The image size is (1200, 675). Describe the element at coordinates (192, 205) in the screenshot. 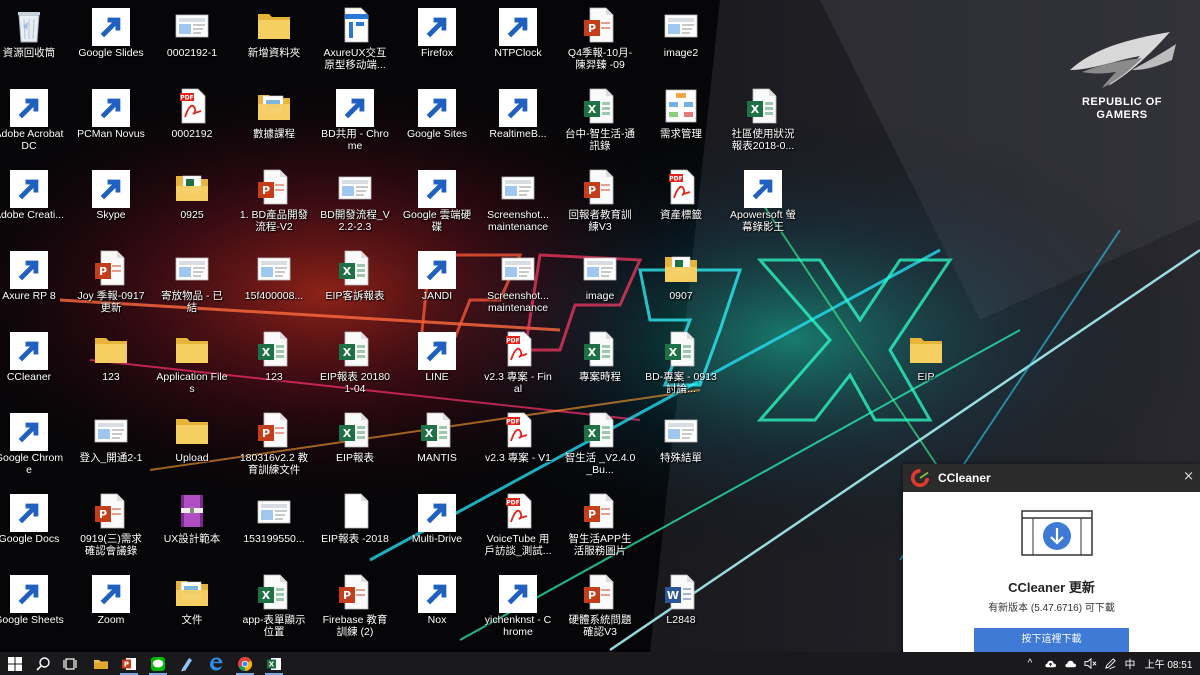

I see `desktop-icon: 0925` at that location.